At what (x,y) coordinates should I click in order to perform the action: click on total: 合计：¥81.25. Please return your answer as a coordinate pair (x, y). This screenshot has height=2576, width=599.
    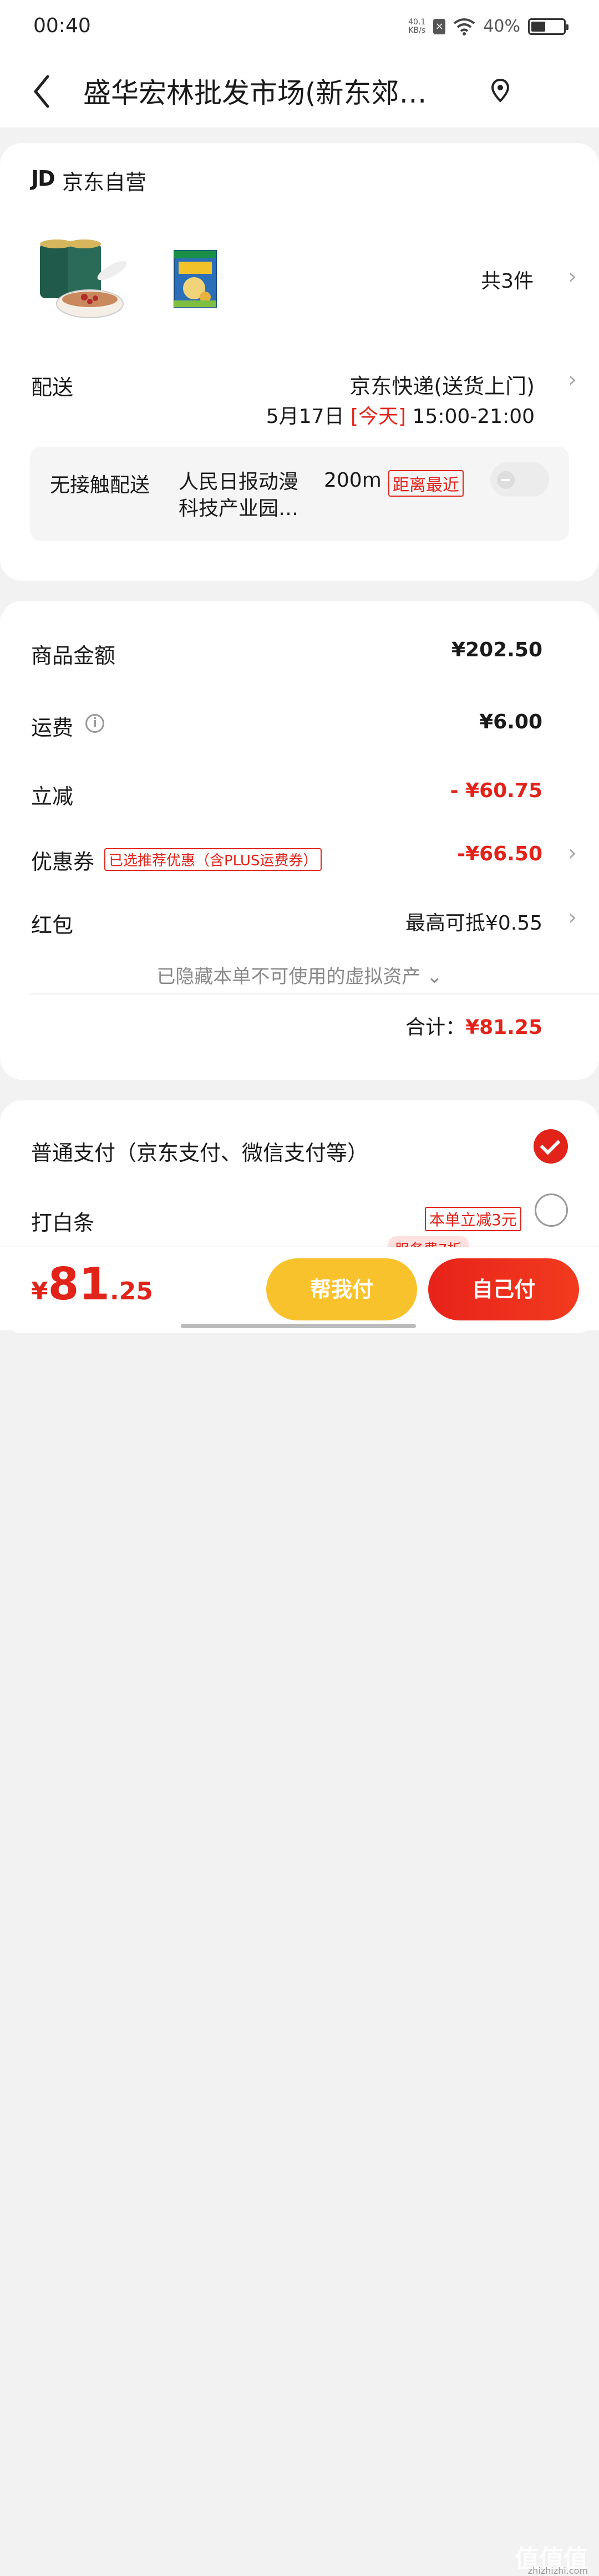
    Looking at the image, I should click on (473, 1025).